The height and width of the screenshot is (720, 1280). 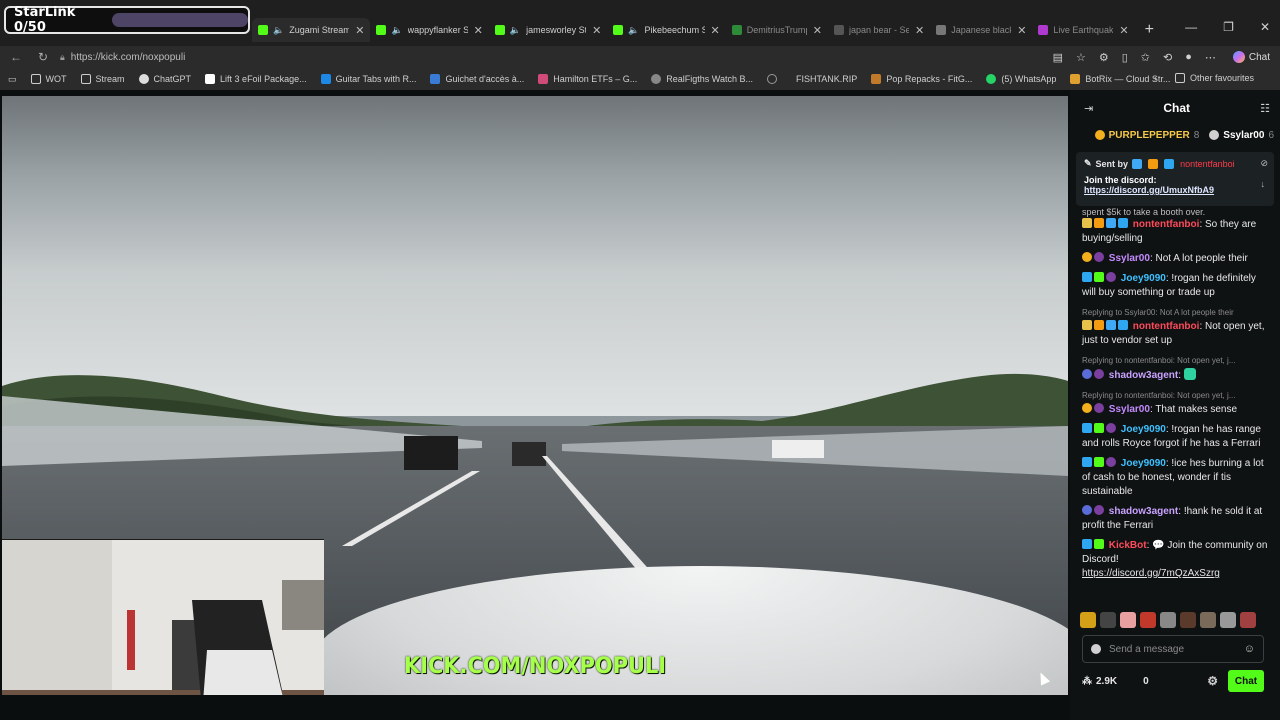 What do you see at coordinates (1149, 30) in the screenshot?
I see `new-tab-icon: +` at bounding box center [1149, 30].